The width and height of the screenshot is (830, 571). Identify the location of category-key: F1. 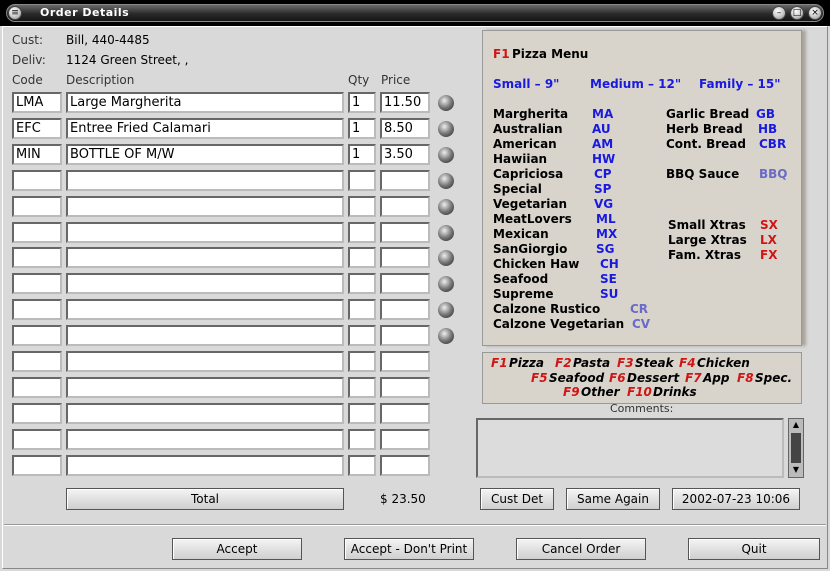
(499, 363).